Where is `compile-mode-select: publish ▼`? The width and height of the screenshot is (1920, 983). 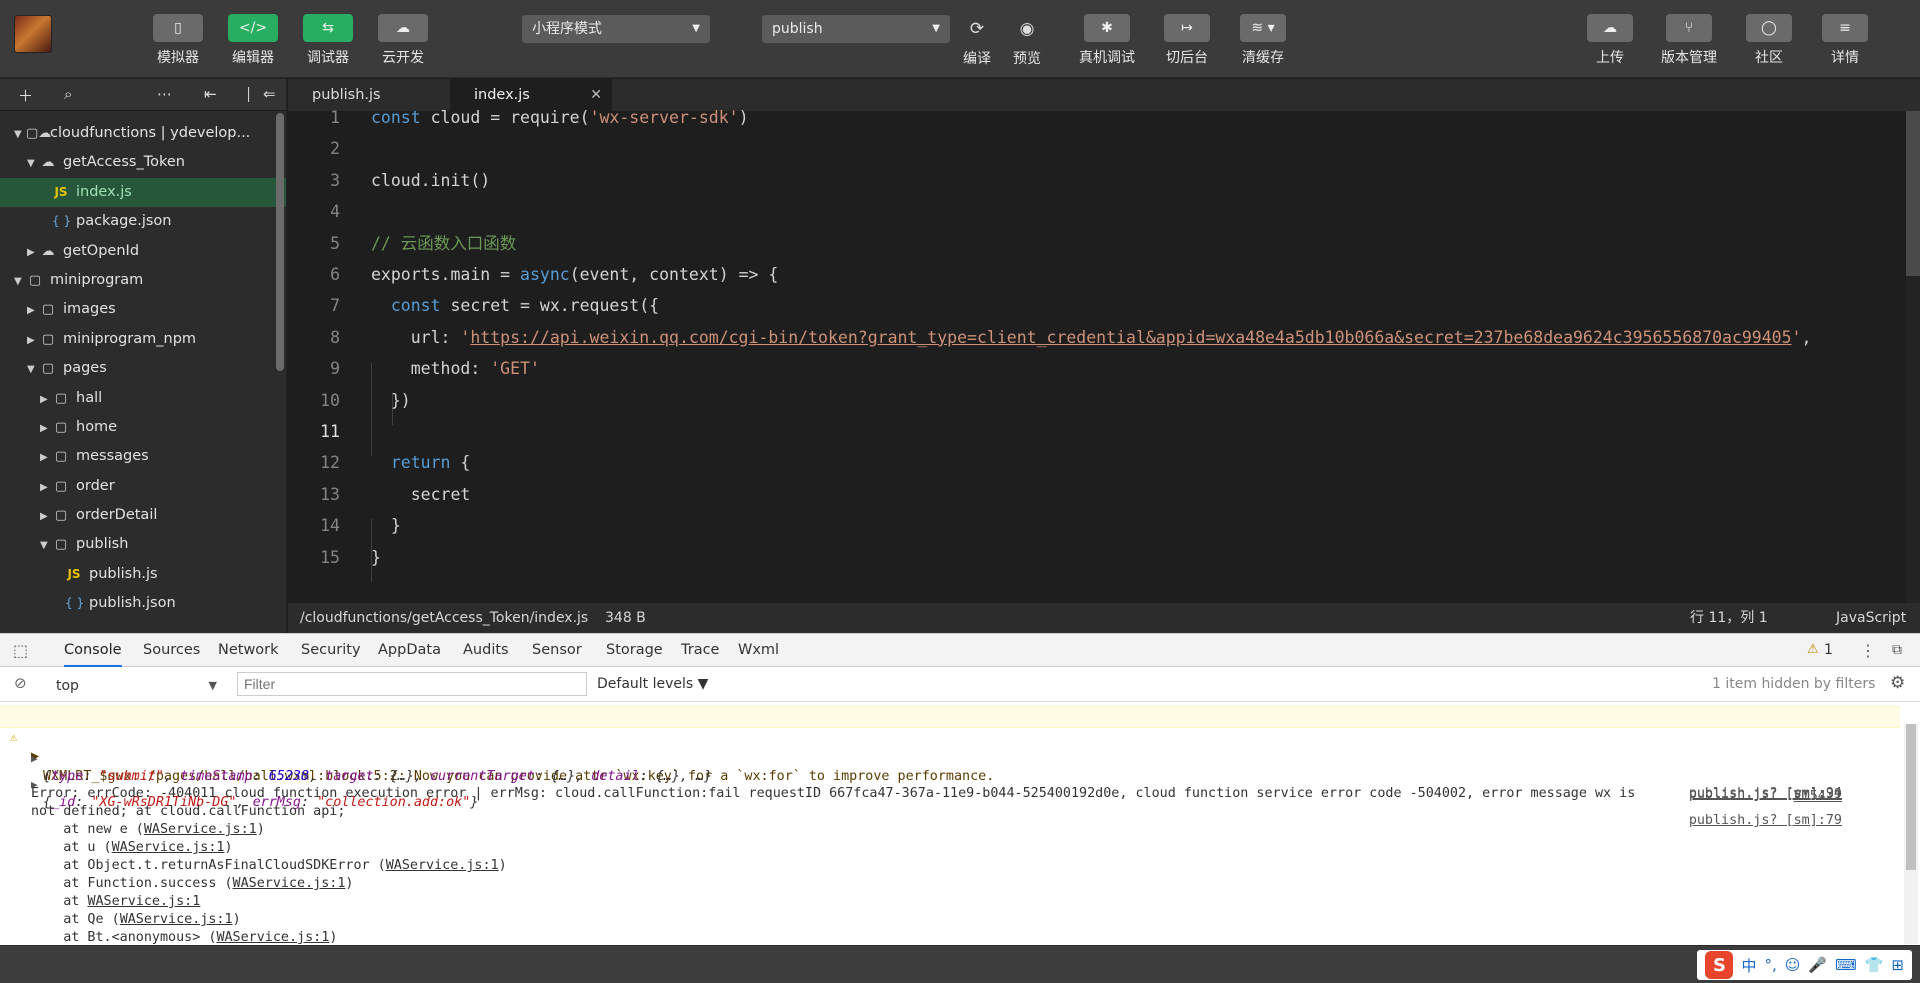
compile-mode-select: publish ▼ is located at coordinates (856, 29).